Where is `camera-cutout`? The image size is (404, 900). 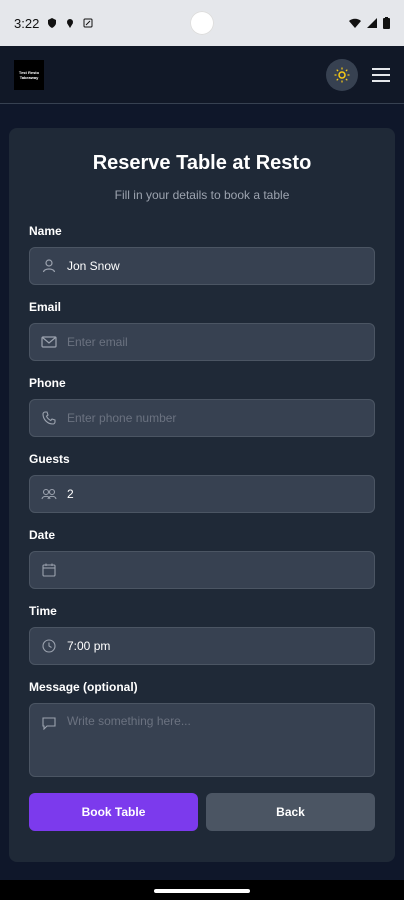
camera-cutout is located at coordinates (202, 23).